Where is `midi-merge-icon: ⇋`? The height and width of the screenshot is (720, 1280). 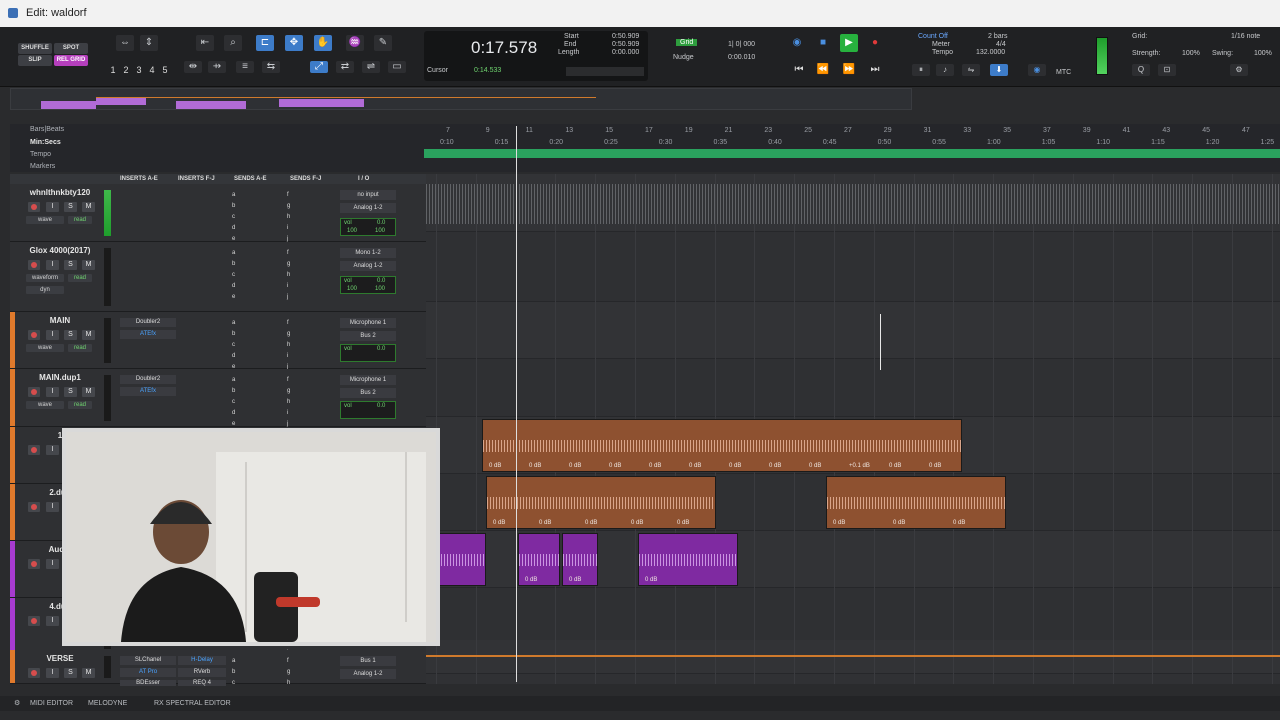 midi-merge-icon: ⇋ is located at coordinates (971, 70).